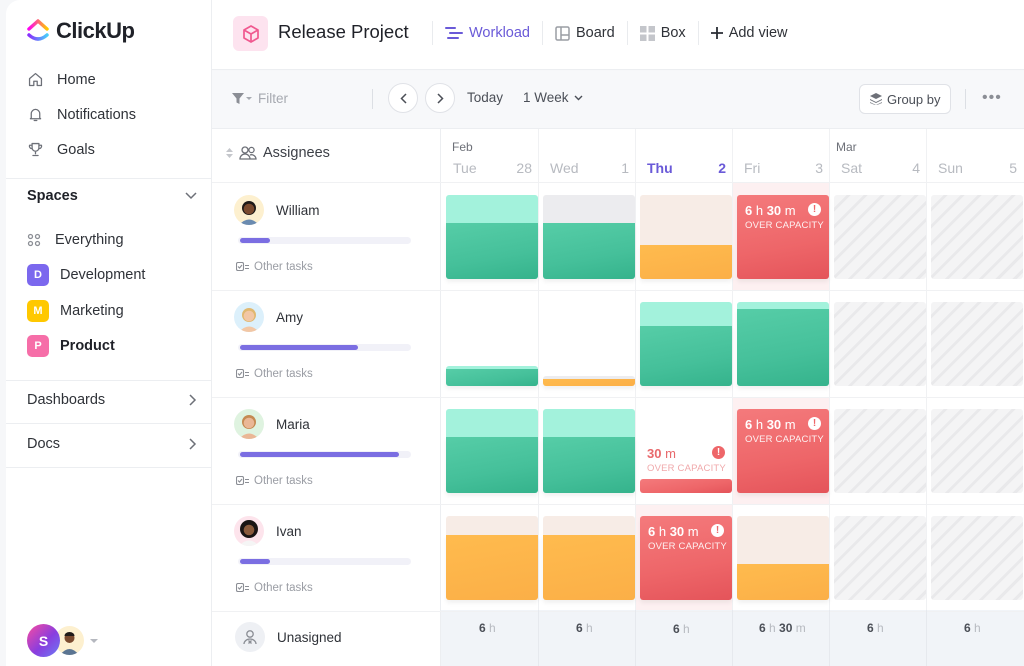 The height and width of the screenshot is (666, 1024). What do you see at coordinates (250, 33) in the screenshot?
I see `project-icon` at bounding box center [250, 33].